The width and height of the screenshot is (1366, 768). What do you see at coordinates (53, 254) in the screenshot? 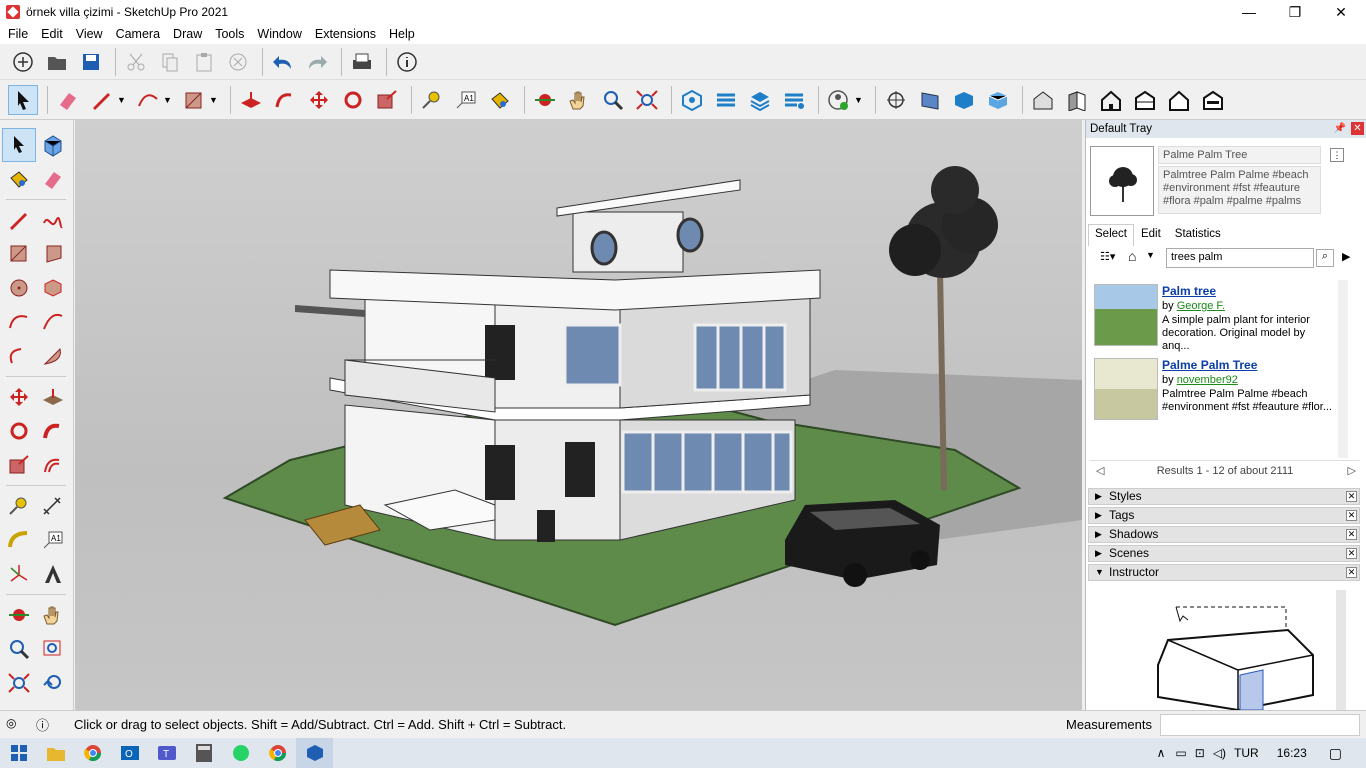
I see `rotated-rectangle-icon` at bounding box center [53, 254].